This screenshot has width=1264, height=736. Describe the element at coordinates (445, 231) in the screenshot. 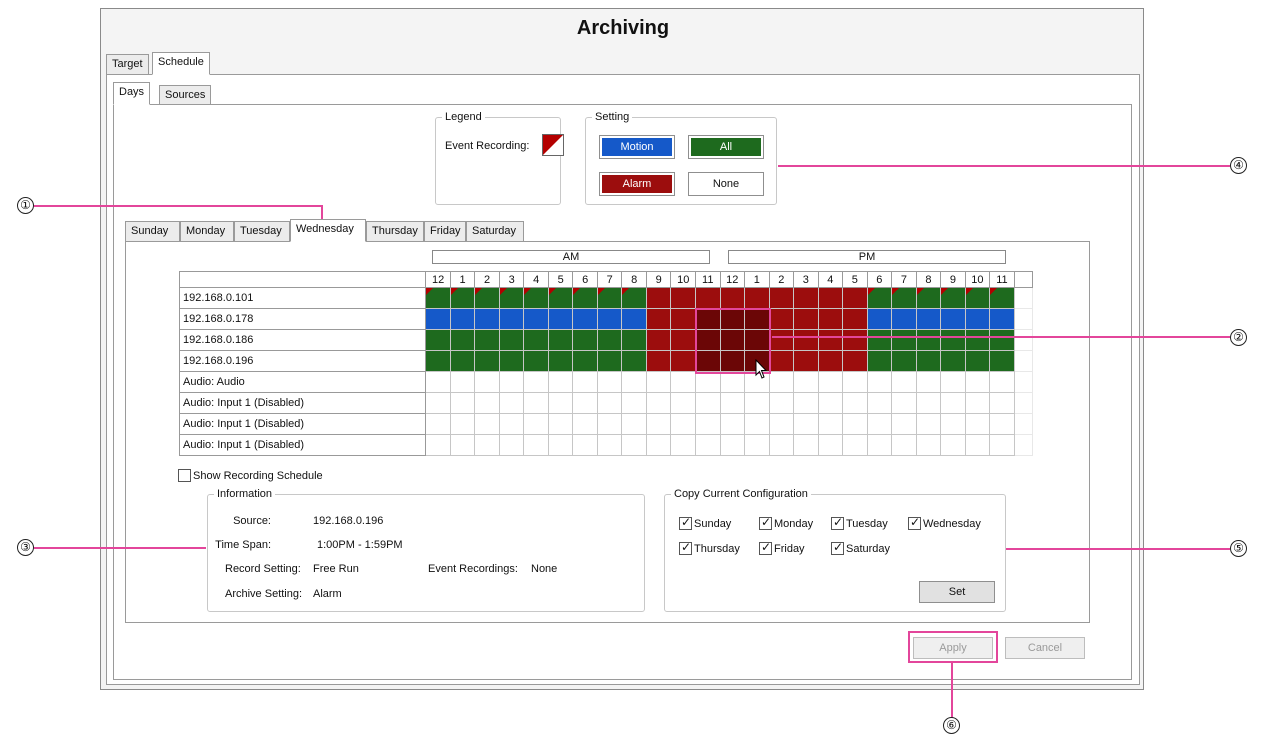

I see `day-tab-friday: Friday` at that location.